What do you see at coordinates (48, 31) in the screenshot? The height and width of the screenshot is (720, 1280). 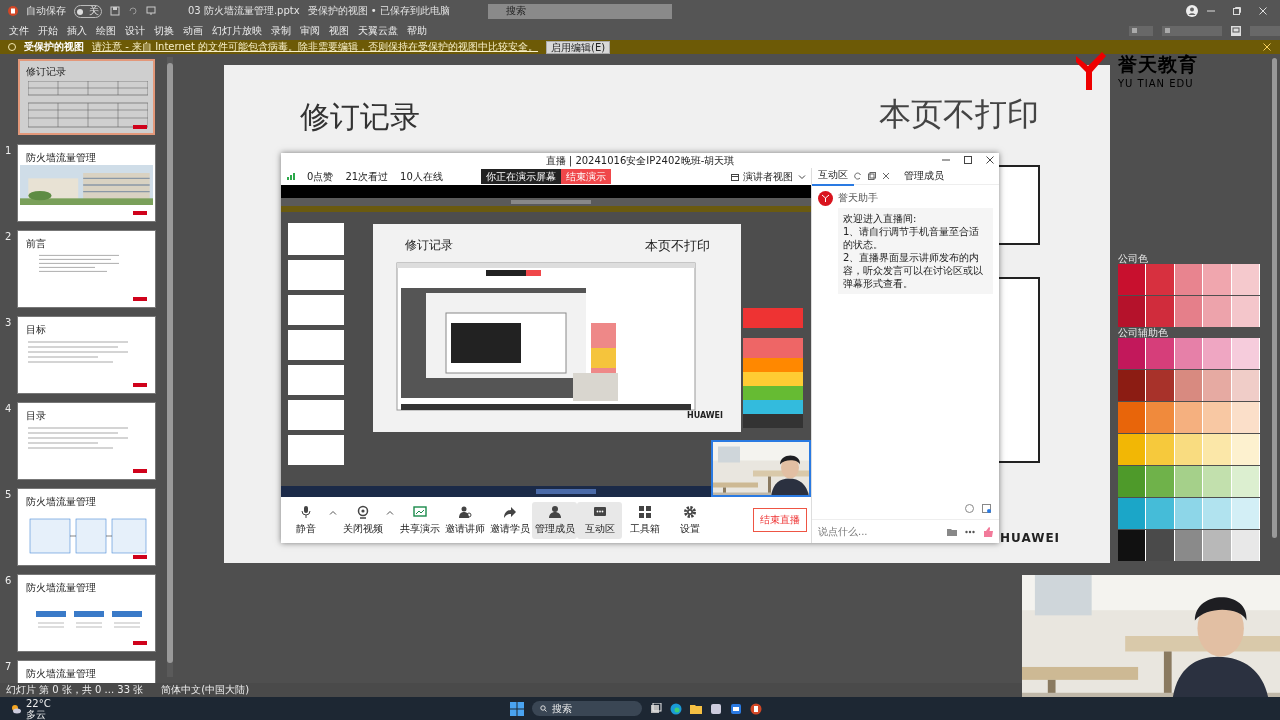 I see `ribbon-tab: 开始` at bounding box center [48, 31].